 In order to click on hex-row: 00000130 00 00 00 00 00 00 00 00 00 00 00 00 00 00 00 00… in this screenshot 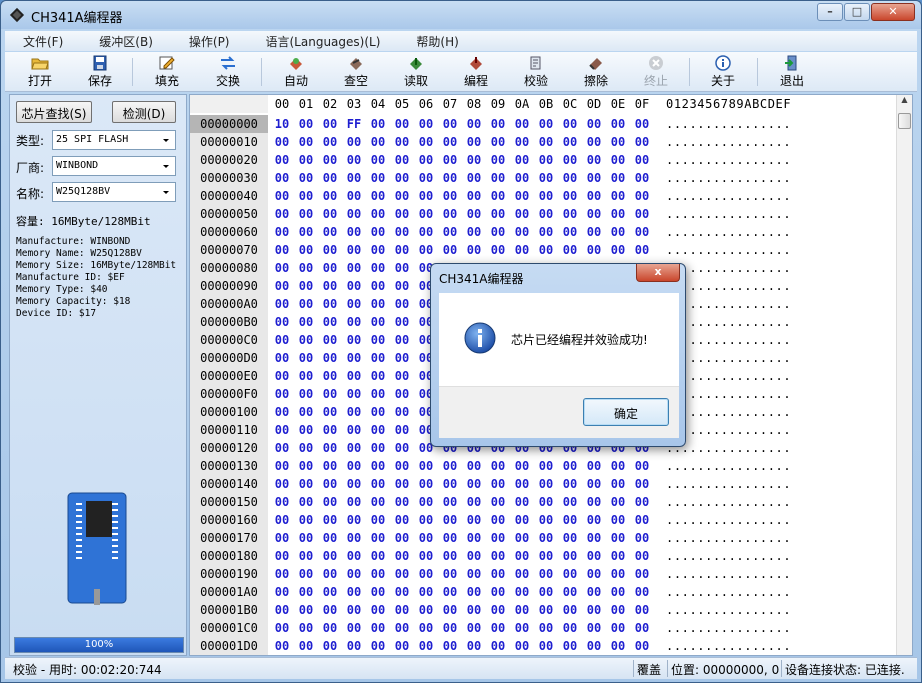, I will do `click(543, 466)`.